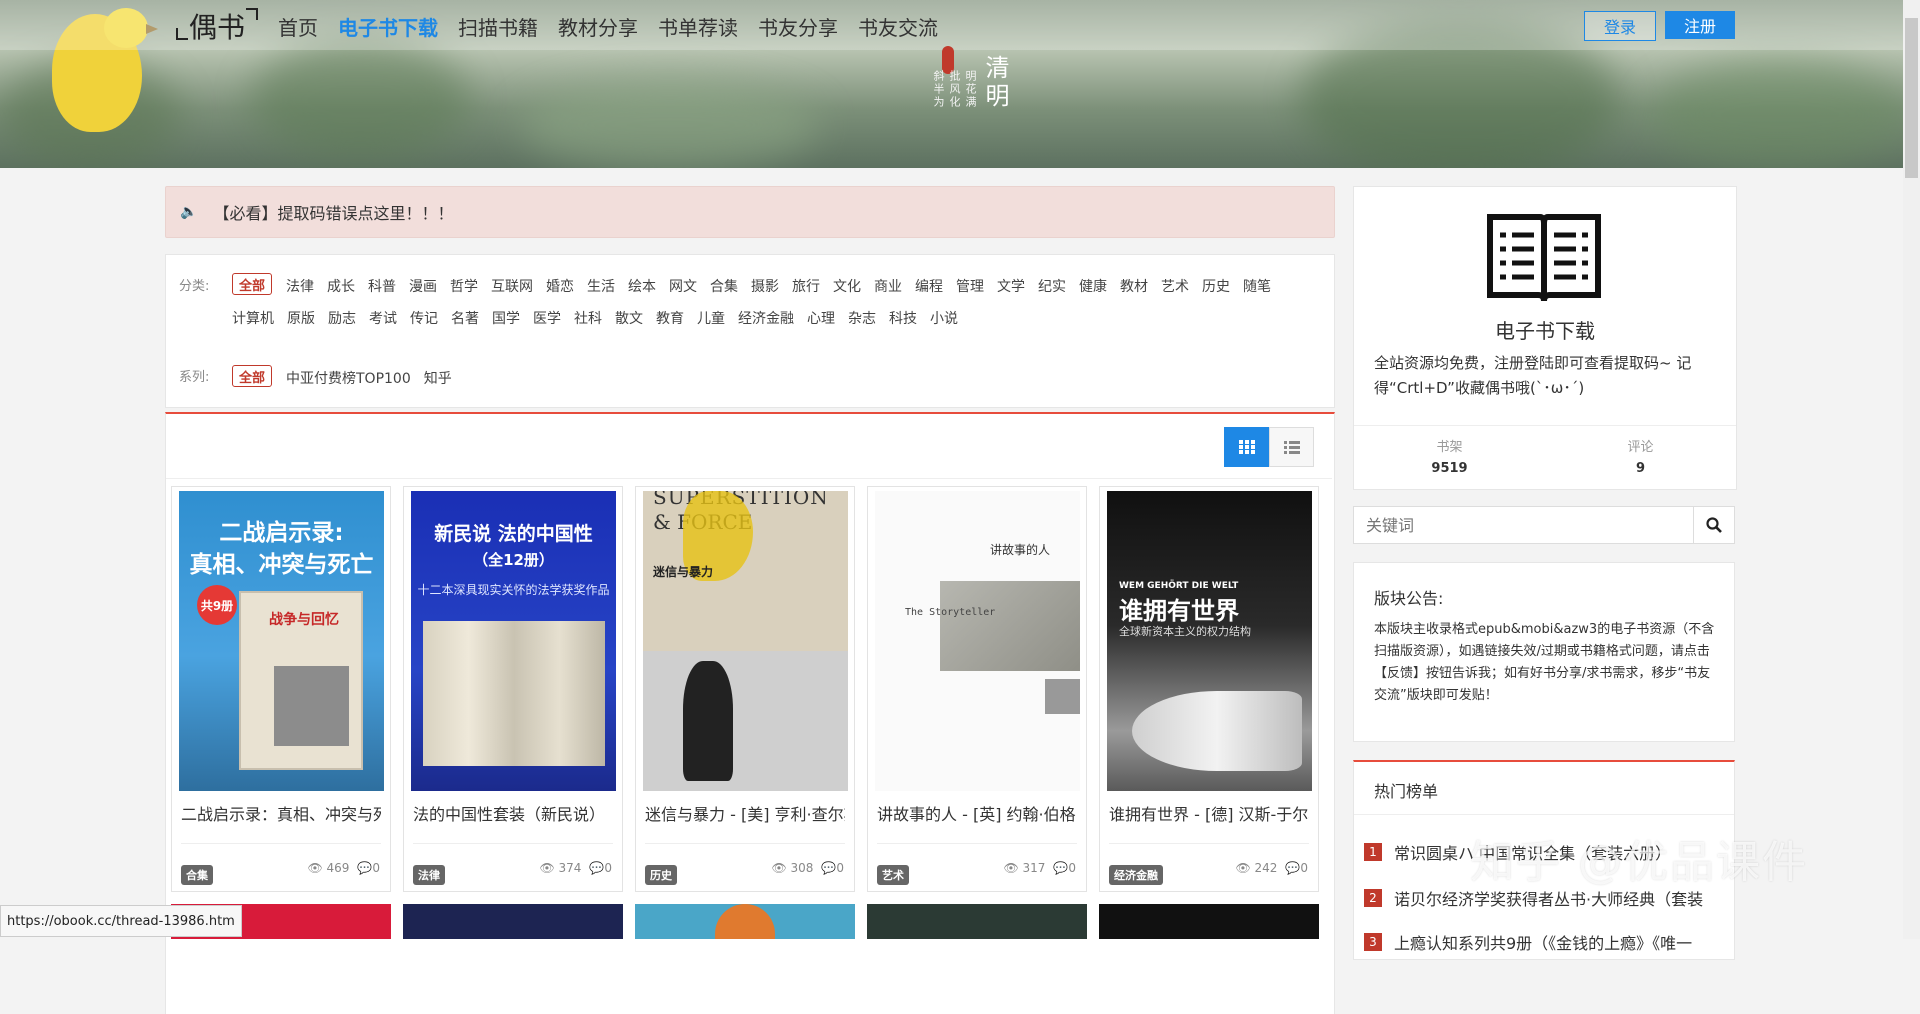 The width and height of the screenshot is (1920, 1014). I want to click on book-tag: 经济金融, so click(1136, 875).